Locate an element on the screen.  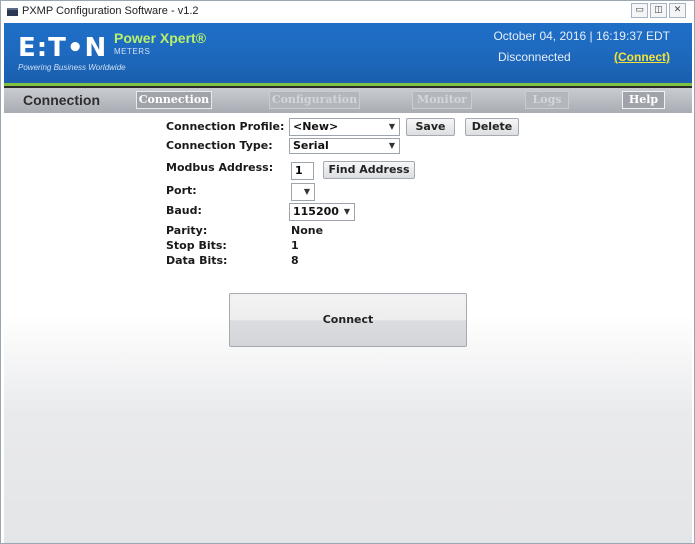
tab-connection: Connection is located at coordinates (174, 100).